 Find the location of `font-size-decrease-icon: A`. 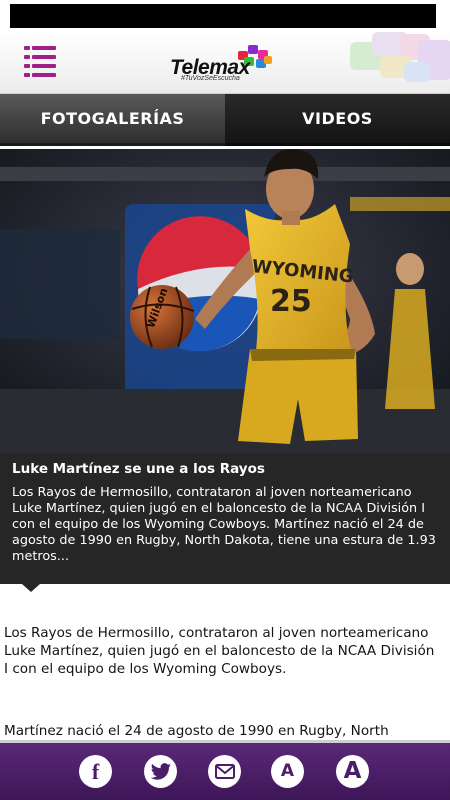

font-size-decrease-icon: A is located at coordinates (287, 771).